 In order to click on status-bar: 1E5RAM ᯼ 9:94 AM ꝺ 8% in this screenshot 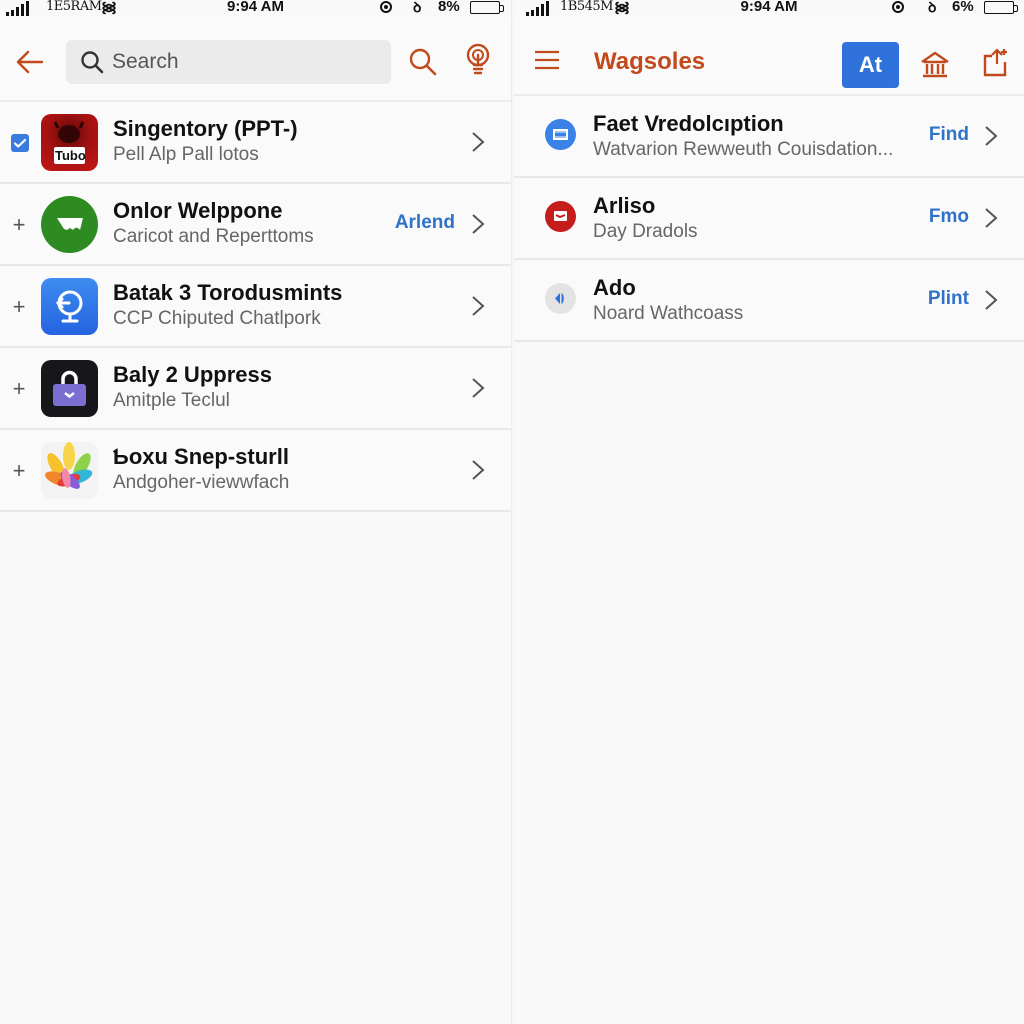, I will do `click(255, 9)`.